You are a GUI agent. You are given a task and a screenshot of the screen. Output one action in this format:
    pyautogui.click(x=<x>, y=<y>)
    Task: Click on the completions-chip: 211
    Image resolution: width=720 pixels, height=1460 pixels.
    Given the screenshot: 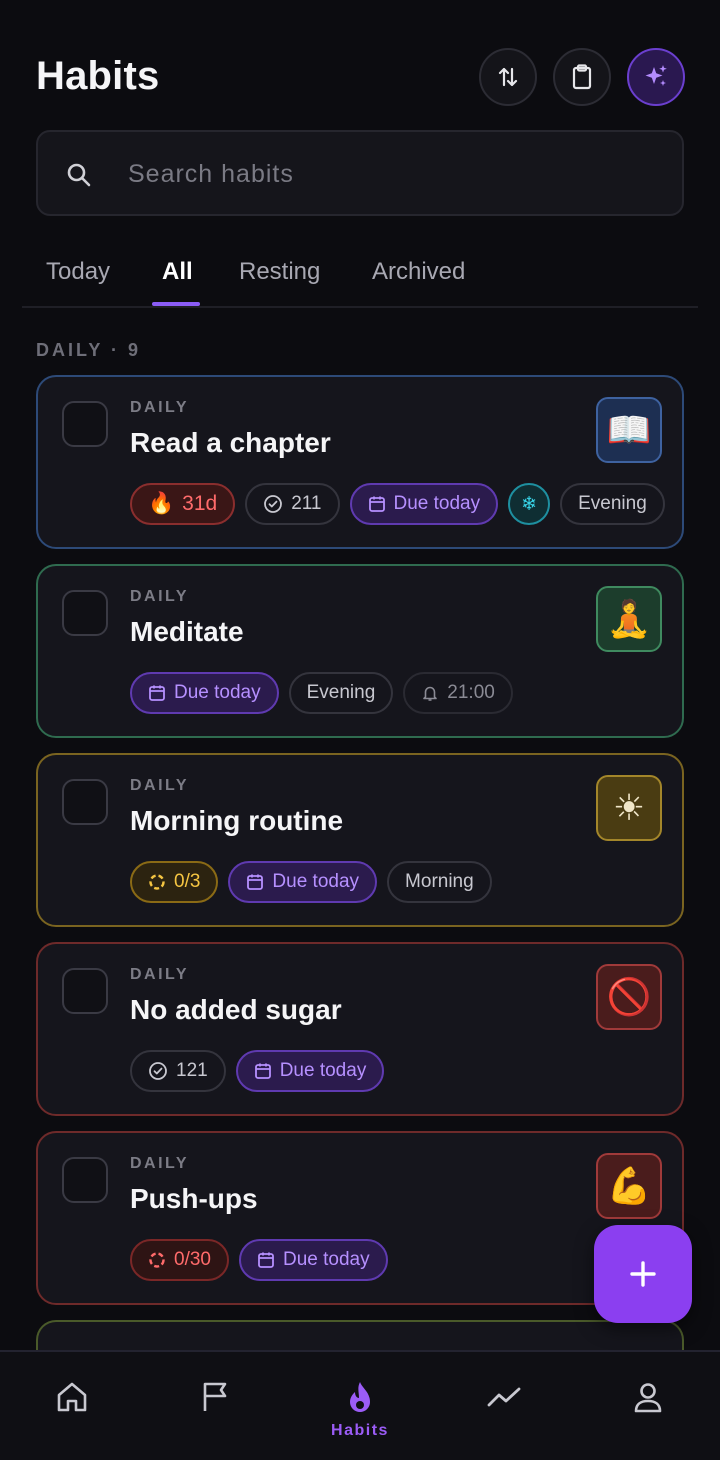 What is the action you would take?
    pyautogui.click(x=292, y=504)
    